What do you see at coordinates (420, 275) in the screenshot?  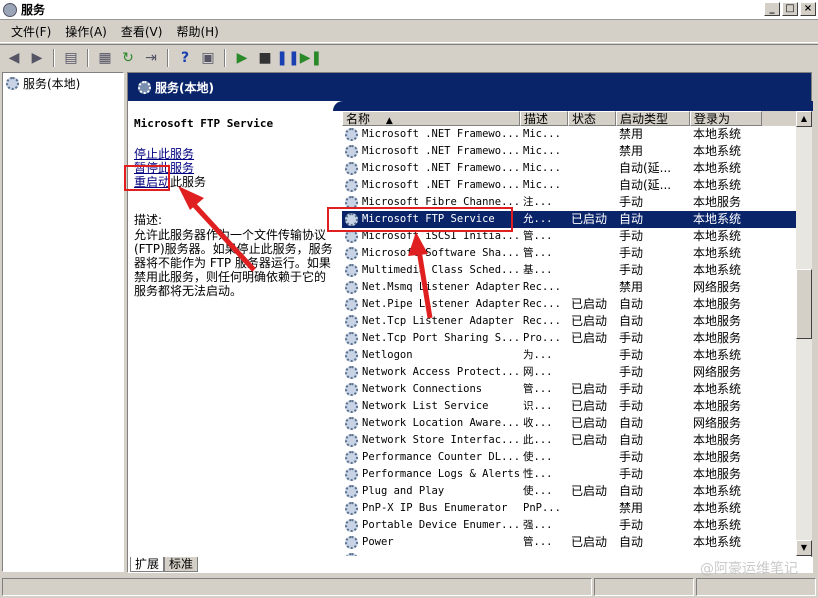 I see `annotation-arrow-ftp` at bounding box center [420, 275].